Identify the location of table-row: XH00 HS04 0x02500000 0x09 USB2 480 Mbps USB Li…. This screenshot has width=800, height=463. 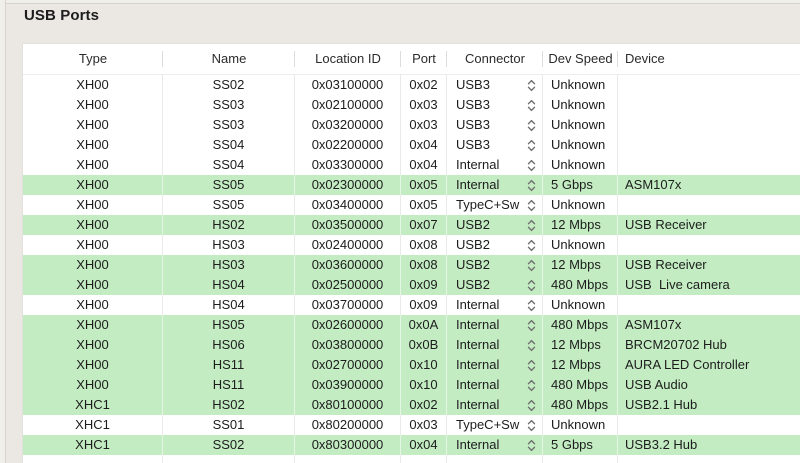
(411, 285).